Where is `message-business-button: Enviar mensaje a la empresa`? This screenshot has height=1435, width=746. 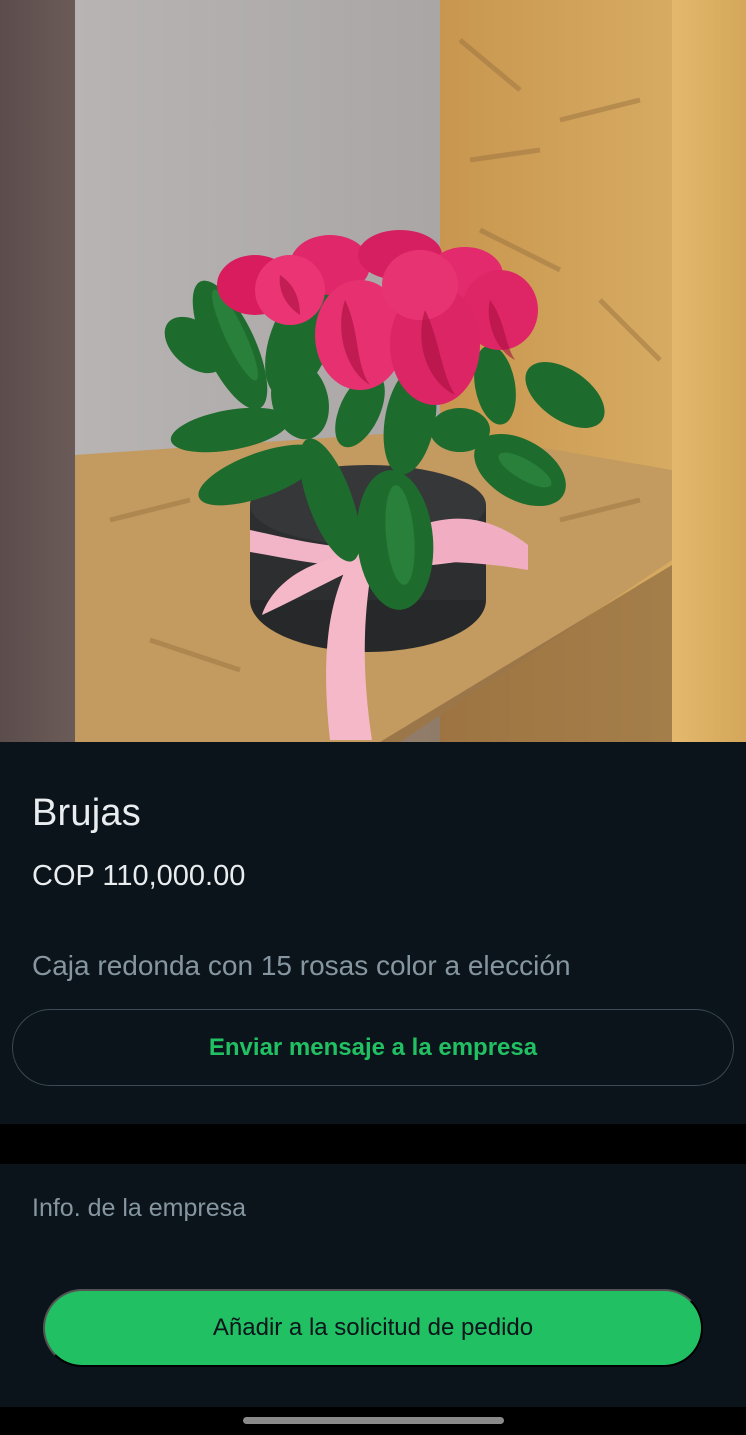
message-business-button: Enviar mensaje a la empresa is located at coordinates (373, 1047).